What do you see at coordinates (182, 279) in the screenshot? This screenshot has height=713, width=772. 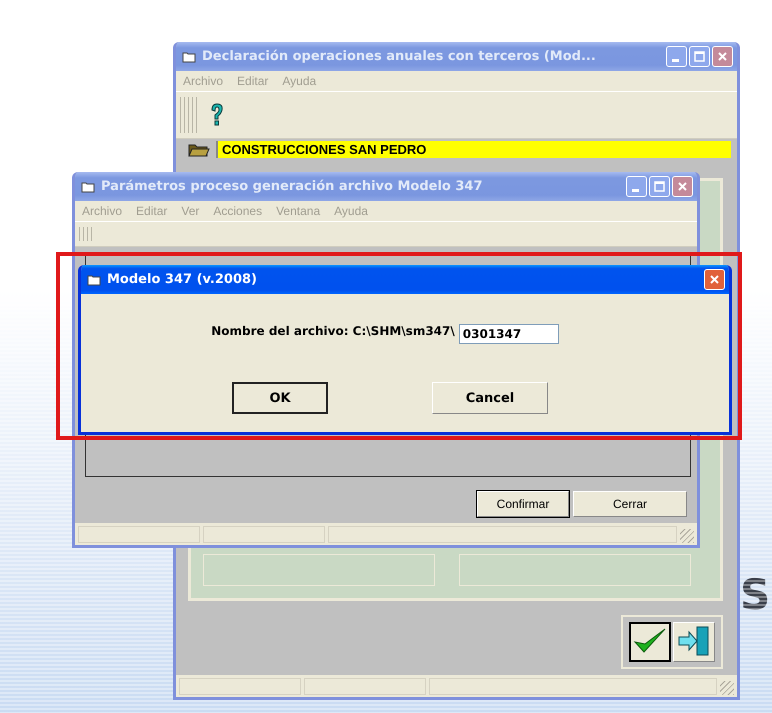 I see `window-title: Modelo 347 (v.2008)` at bounding box center [182, 279].